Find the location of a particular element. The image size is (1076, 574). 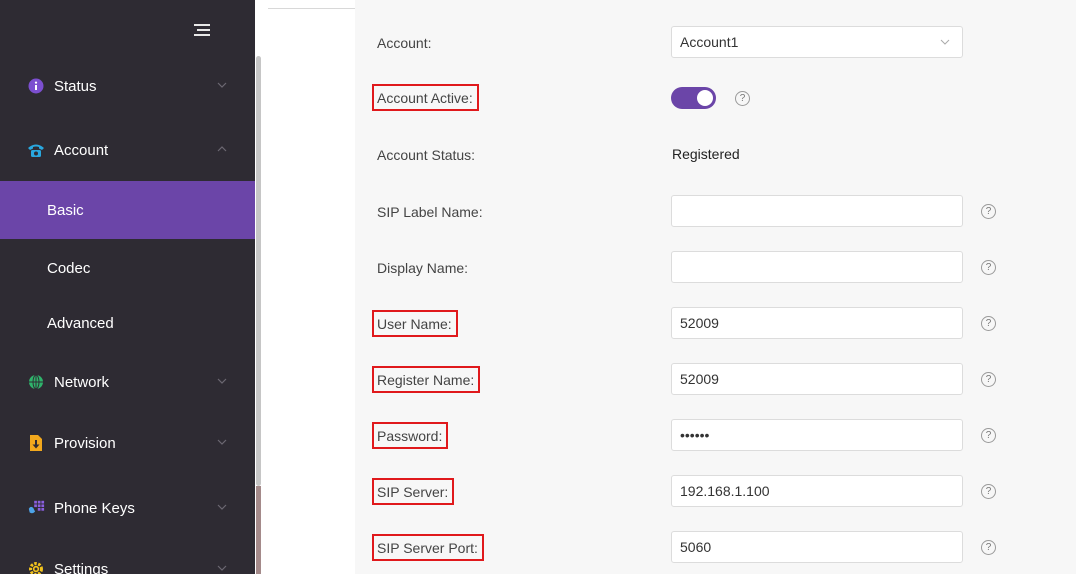

sidebar-item-label: Account is located at coordinates (81, 150).